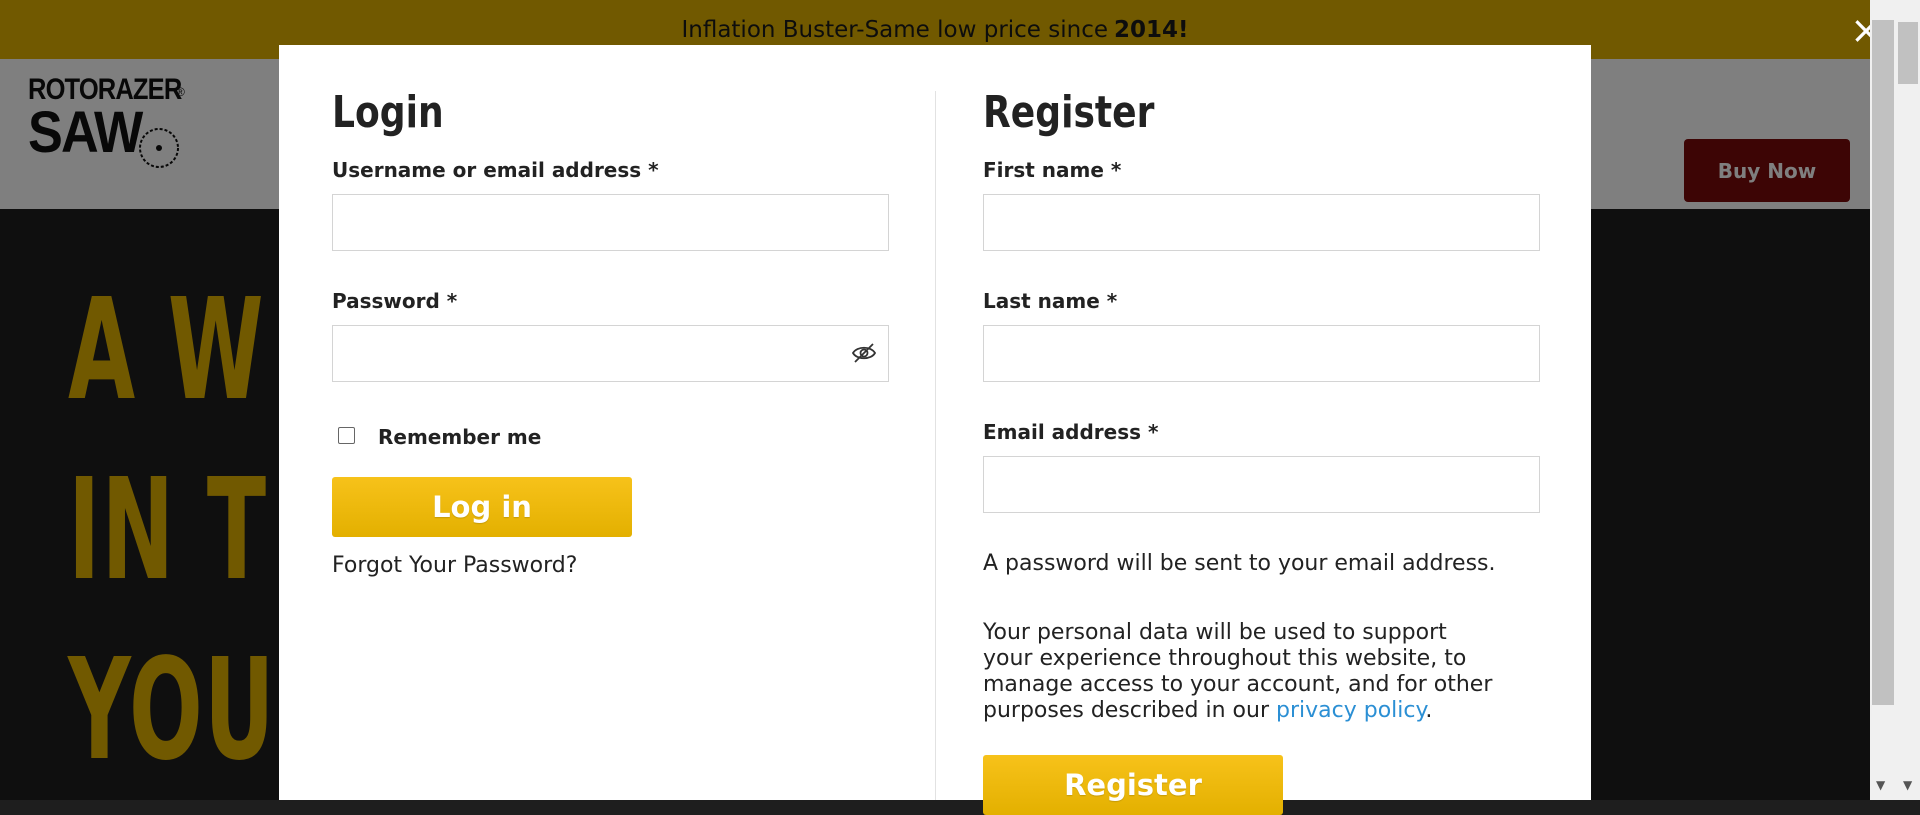  What do you see at coordinates (495, 170) in the screenshot?
I see `username-label: Username or email address *` at bounding box center [495, 170].